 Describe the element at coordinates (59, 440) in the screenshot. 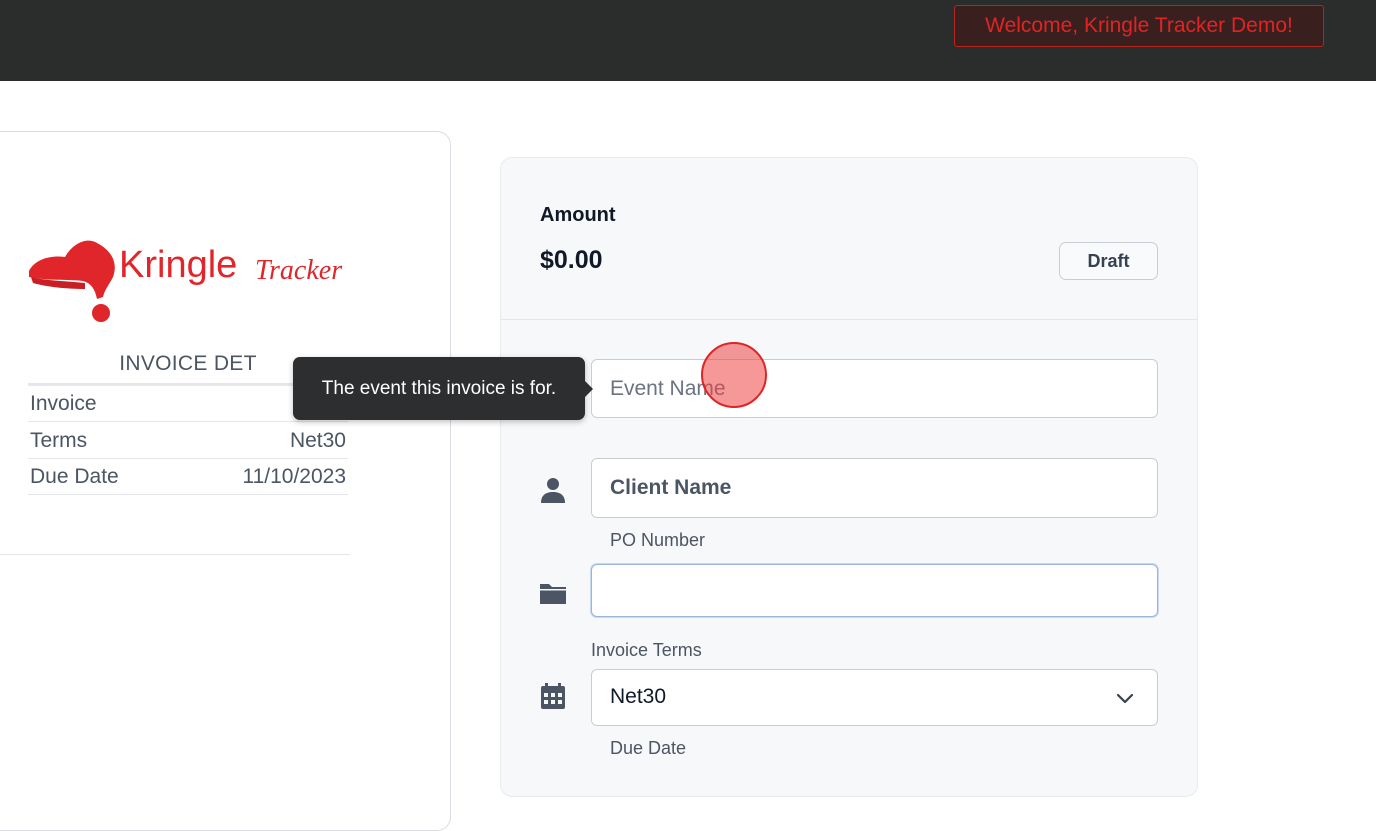

I see `details-label: Terms` at that location.